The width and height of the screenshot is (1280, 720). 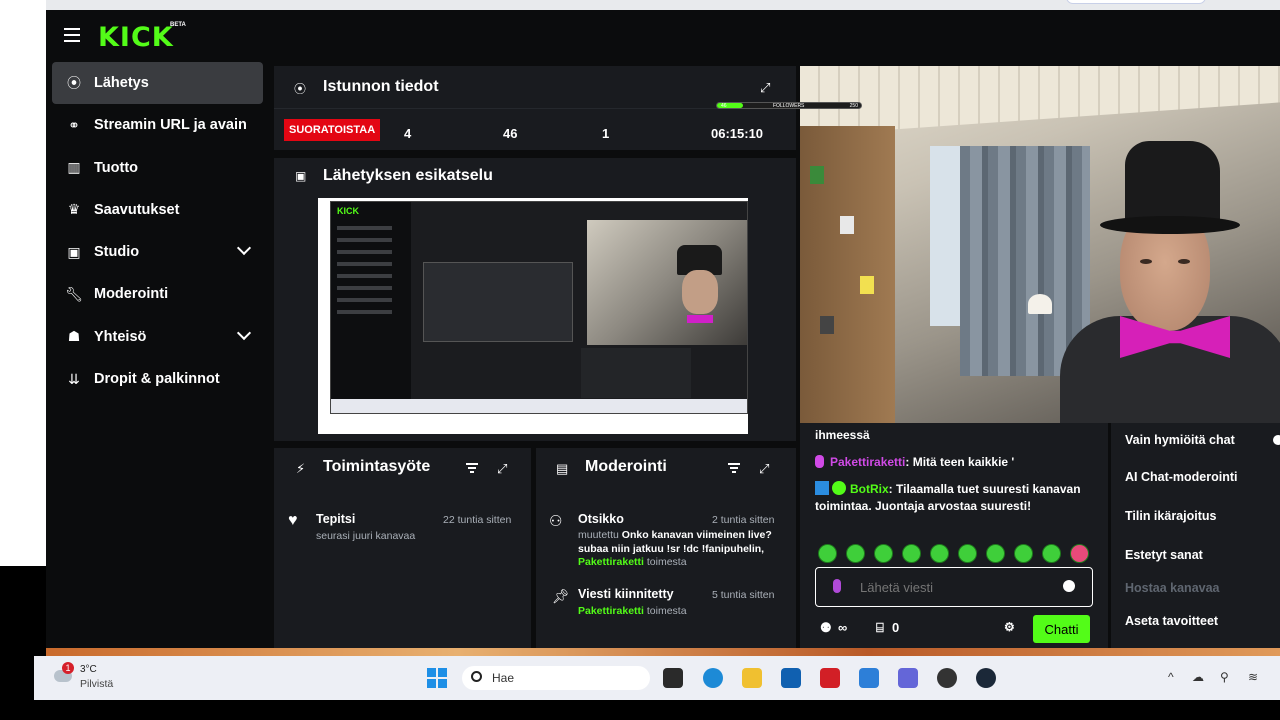 What do you see at coordinates (23, 328) in the screenshot?
I see `desktop-background` at bounding box center [23, 328].